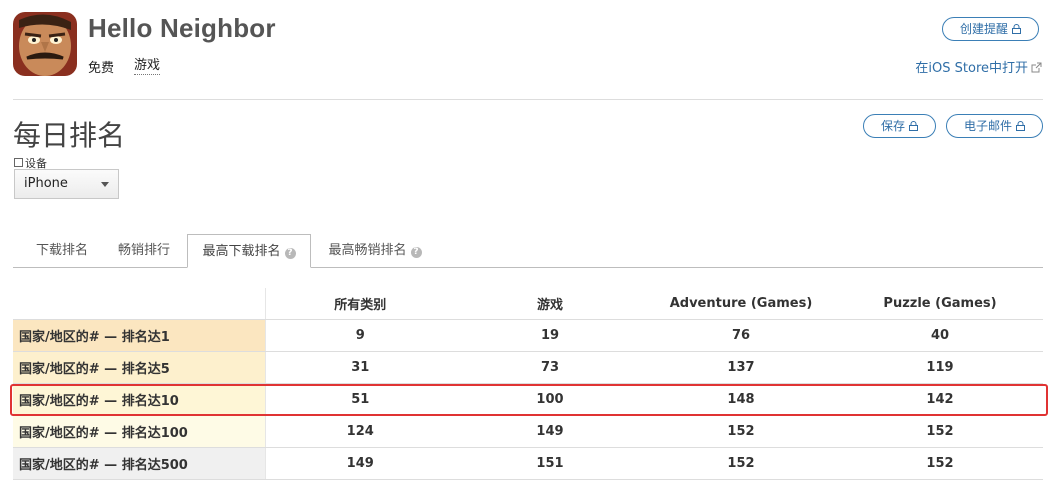 This screenshot has width=1049, height=480. Describe the element at coordinates (741, 399) in the screenshot. I see `table-cell: 148` at that location.